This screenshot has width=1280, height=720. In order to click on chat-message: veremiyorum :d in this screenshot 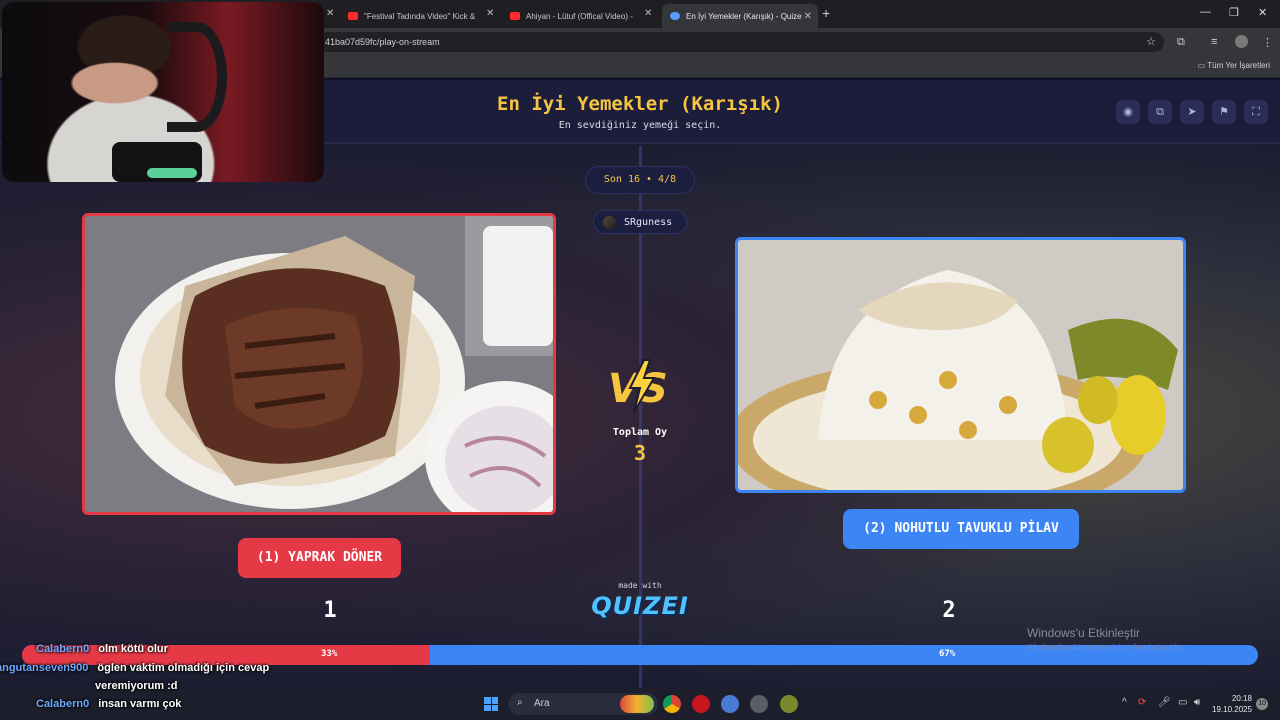, I will do `click(136, 686)`.